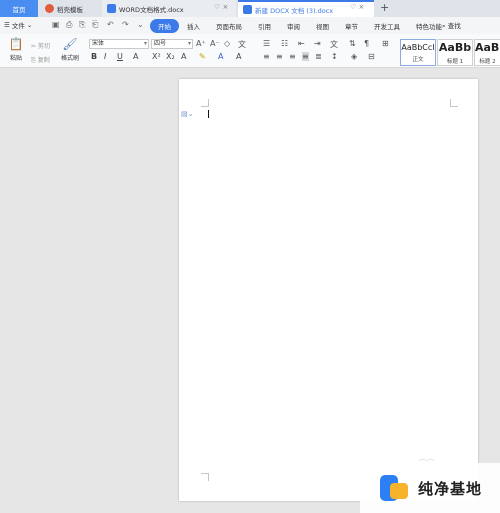  I want to click on tab-references: 引用, so click(264, 26).